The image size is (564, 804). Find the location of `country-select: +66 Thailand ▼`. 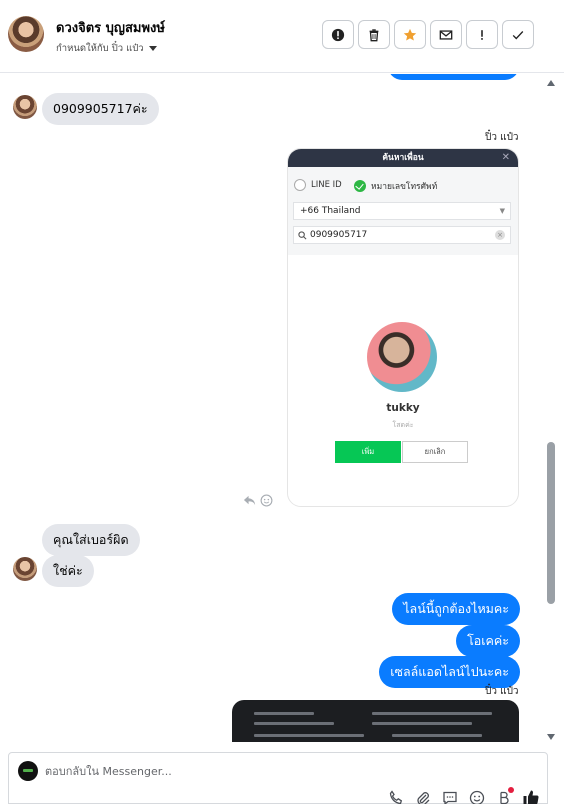

country-select: +66 Thailand ▼ is located at coordinates (402, 211).